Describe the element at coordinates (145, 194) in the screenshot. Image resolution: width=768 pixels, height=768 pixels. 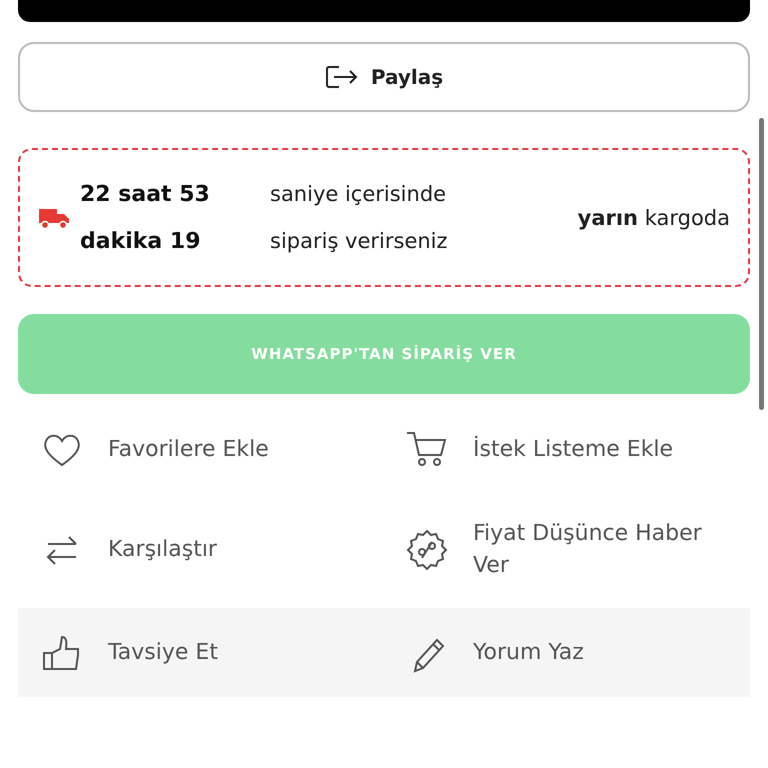
I see `countdown-text: 22 saat 53` at that location.